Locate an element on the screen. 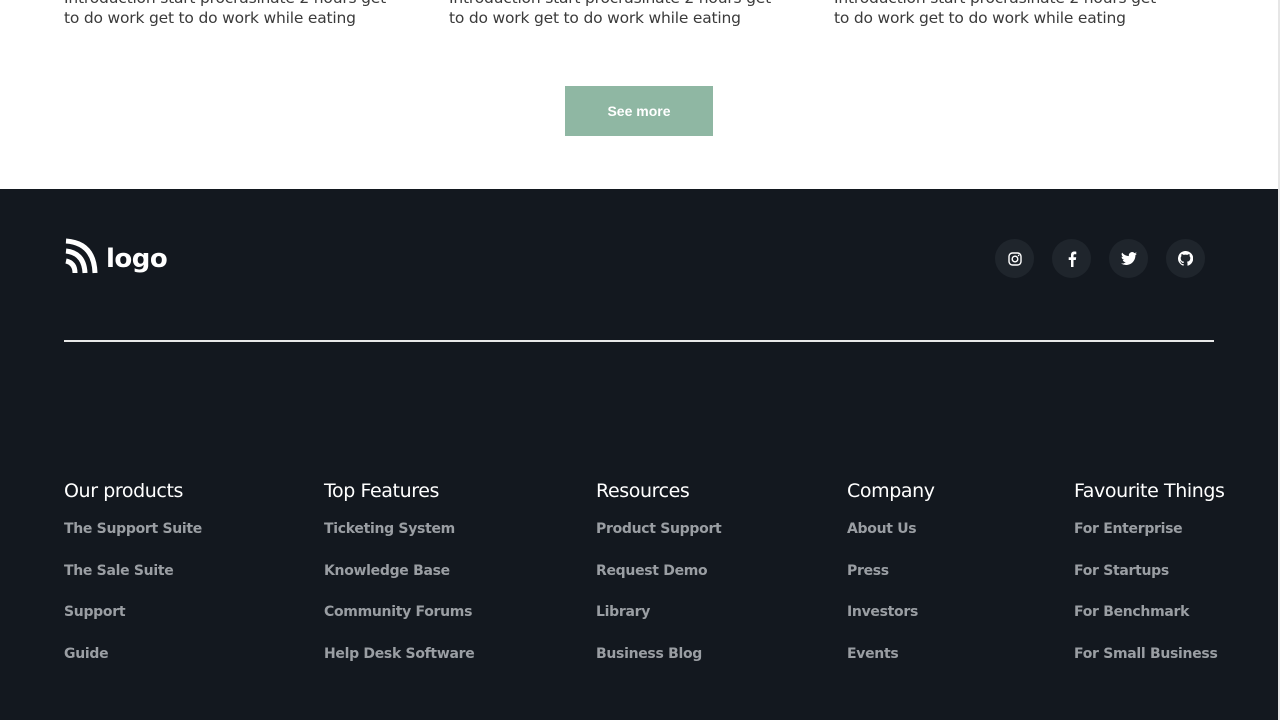 Image resolution: width=1280 pixels, height=720 pixels. column-title: Resources is located at coordinates (643, 491).